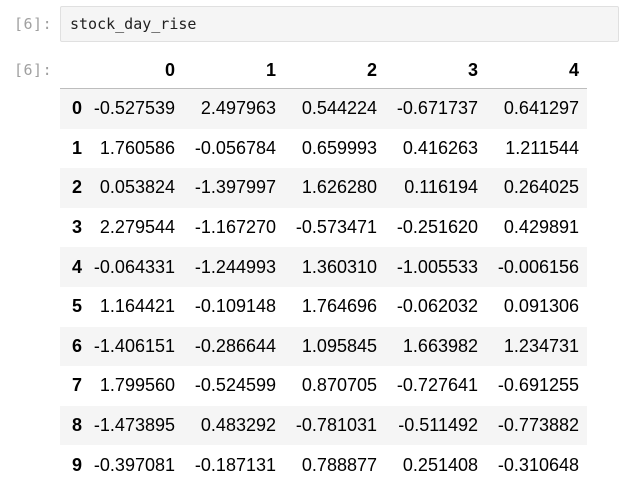 This screenshot has width=621, height=496. I want to click on table-cell: 1.234731, so click(541, 345).